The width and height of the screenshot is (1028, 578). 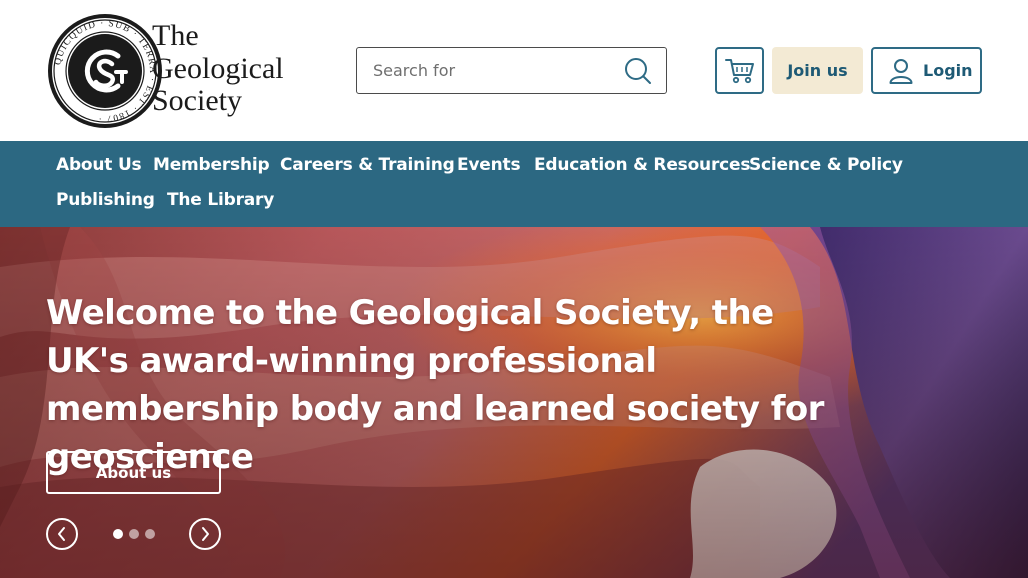 What do you see at coordinates (175, 35) in the screenshot?
I see `logo-line-1: The` at bounding box center [175, 35].